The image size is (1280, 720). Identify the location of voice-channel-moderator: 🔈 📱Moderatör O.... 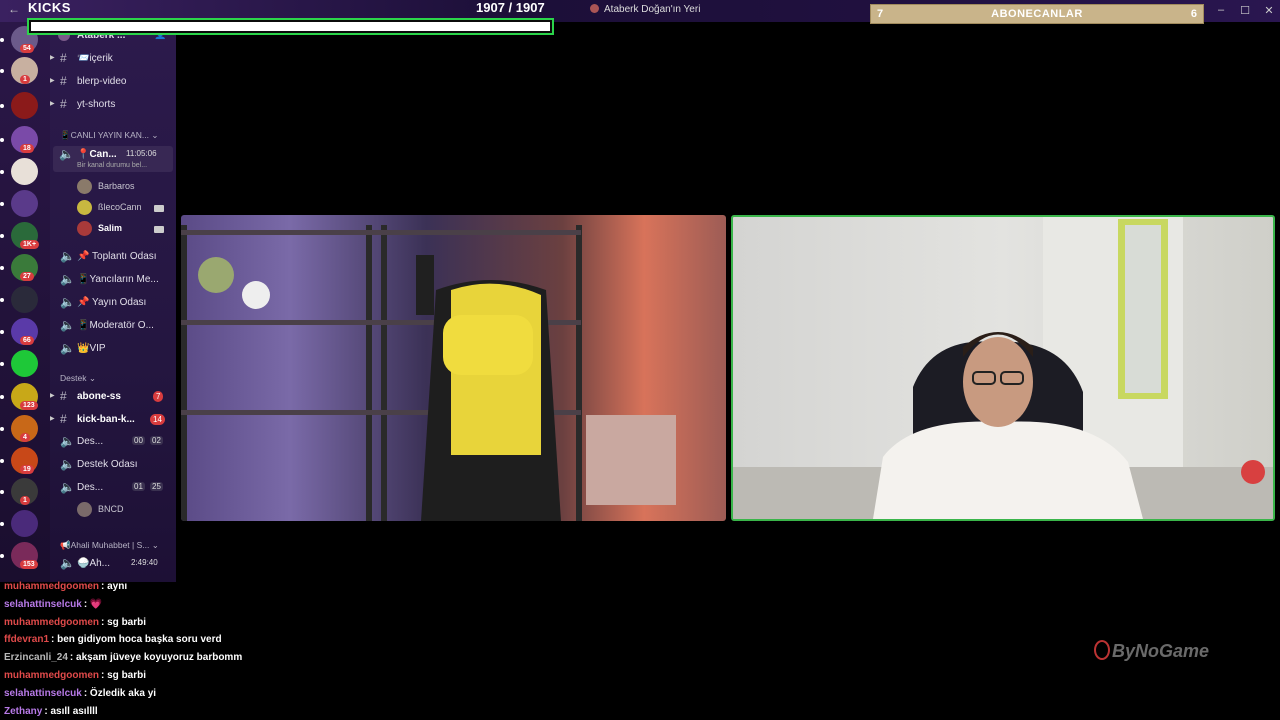
(113, 326).